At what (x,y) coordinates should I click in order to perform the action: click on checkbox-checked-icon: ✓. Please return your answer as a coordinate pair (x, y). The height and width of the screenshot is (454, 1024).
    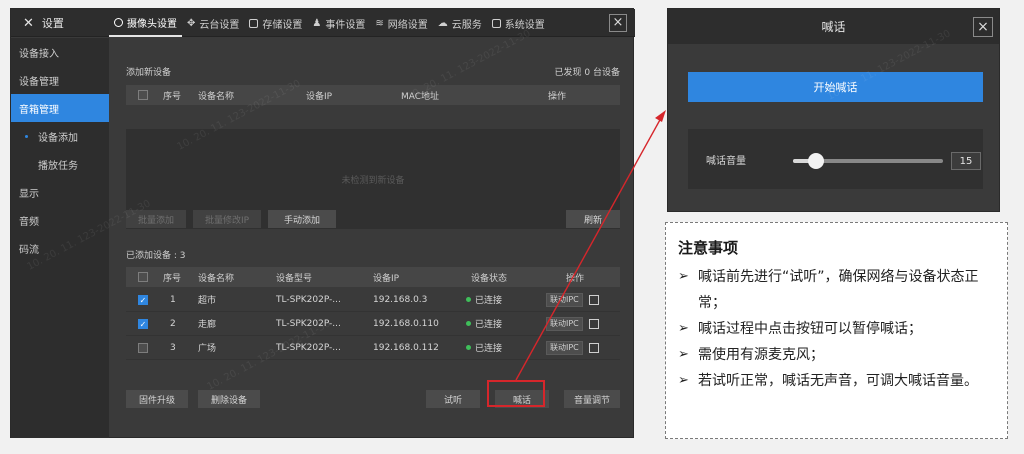
    Looking at the image, I should click on (143, 323).